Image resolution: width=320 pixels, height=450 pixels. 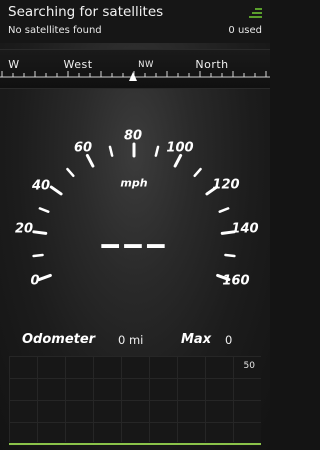 I want to click on compass-label-nw: NW, so click(x=146, y=65).